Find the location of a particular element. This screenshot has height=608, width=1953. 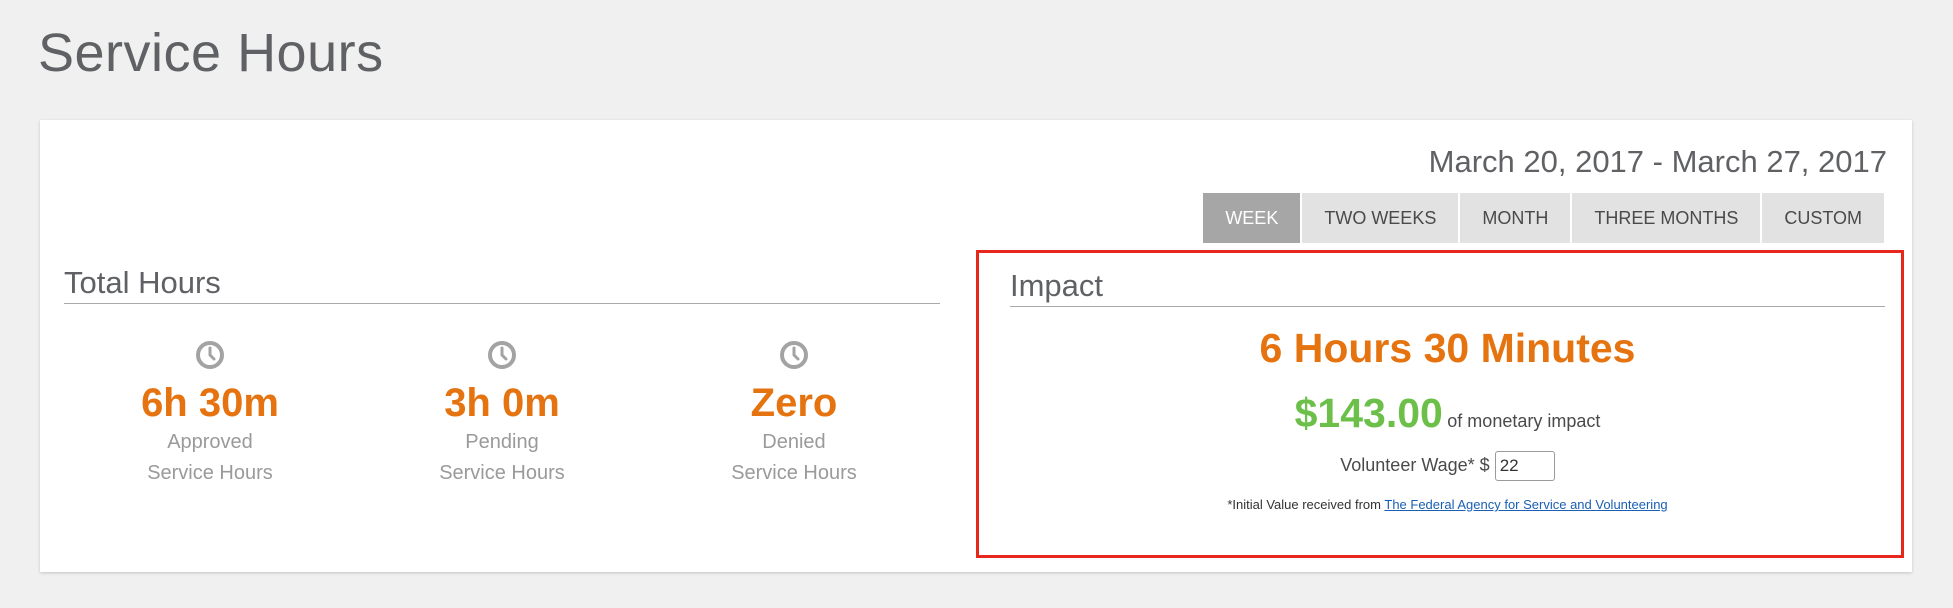

volunteer-wage-row: Volunteer Wage* $ is located at coordinates (1447, 466).